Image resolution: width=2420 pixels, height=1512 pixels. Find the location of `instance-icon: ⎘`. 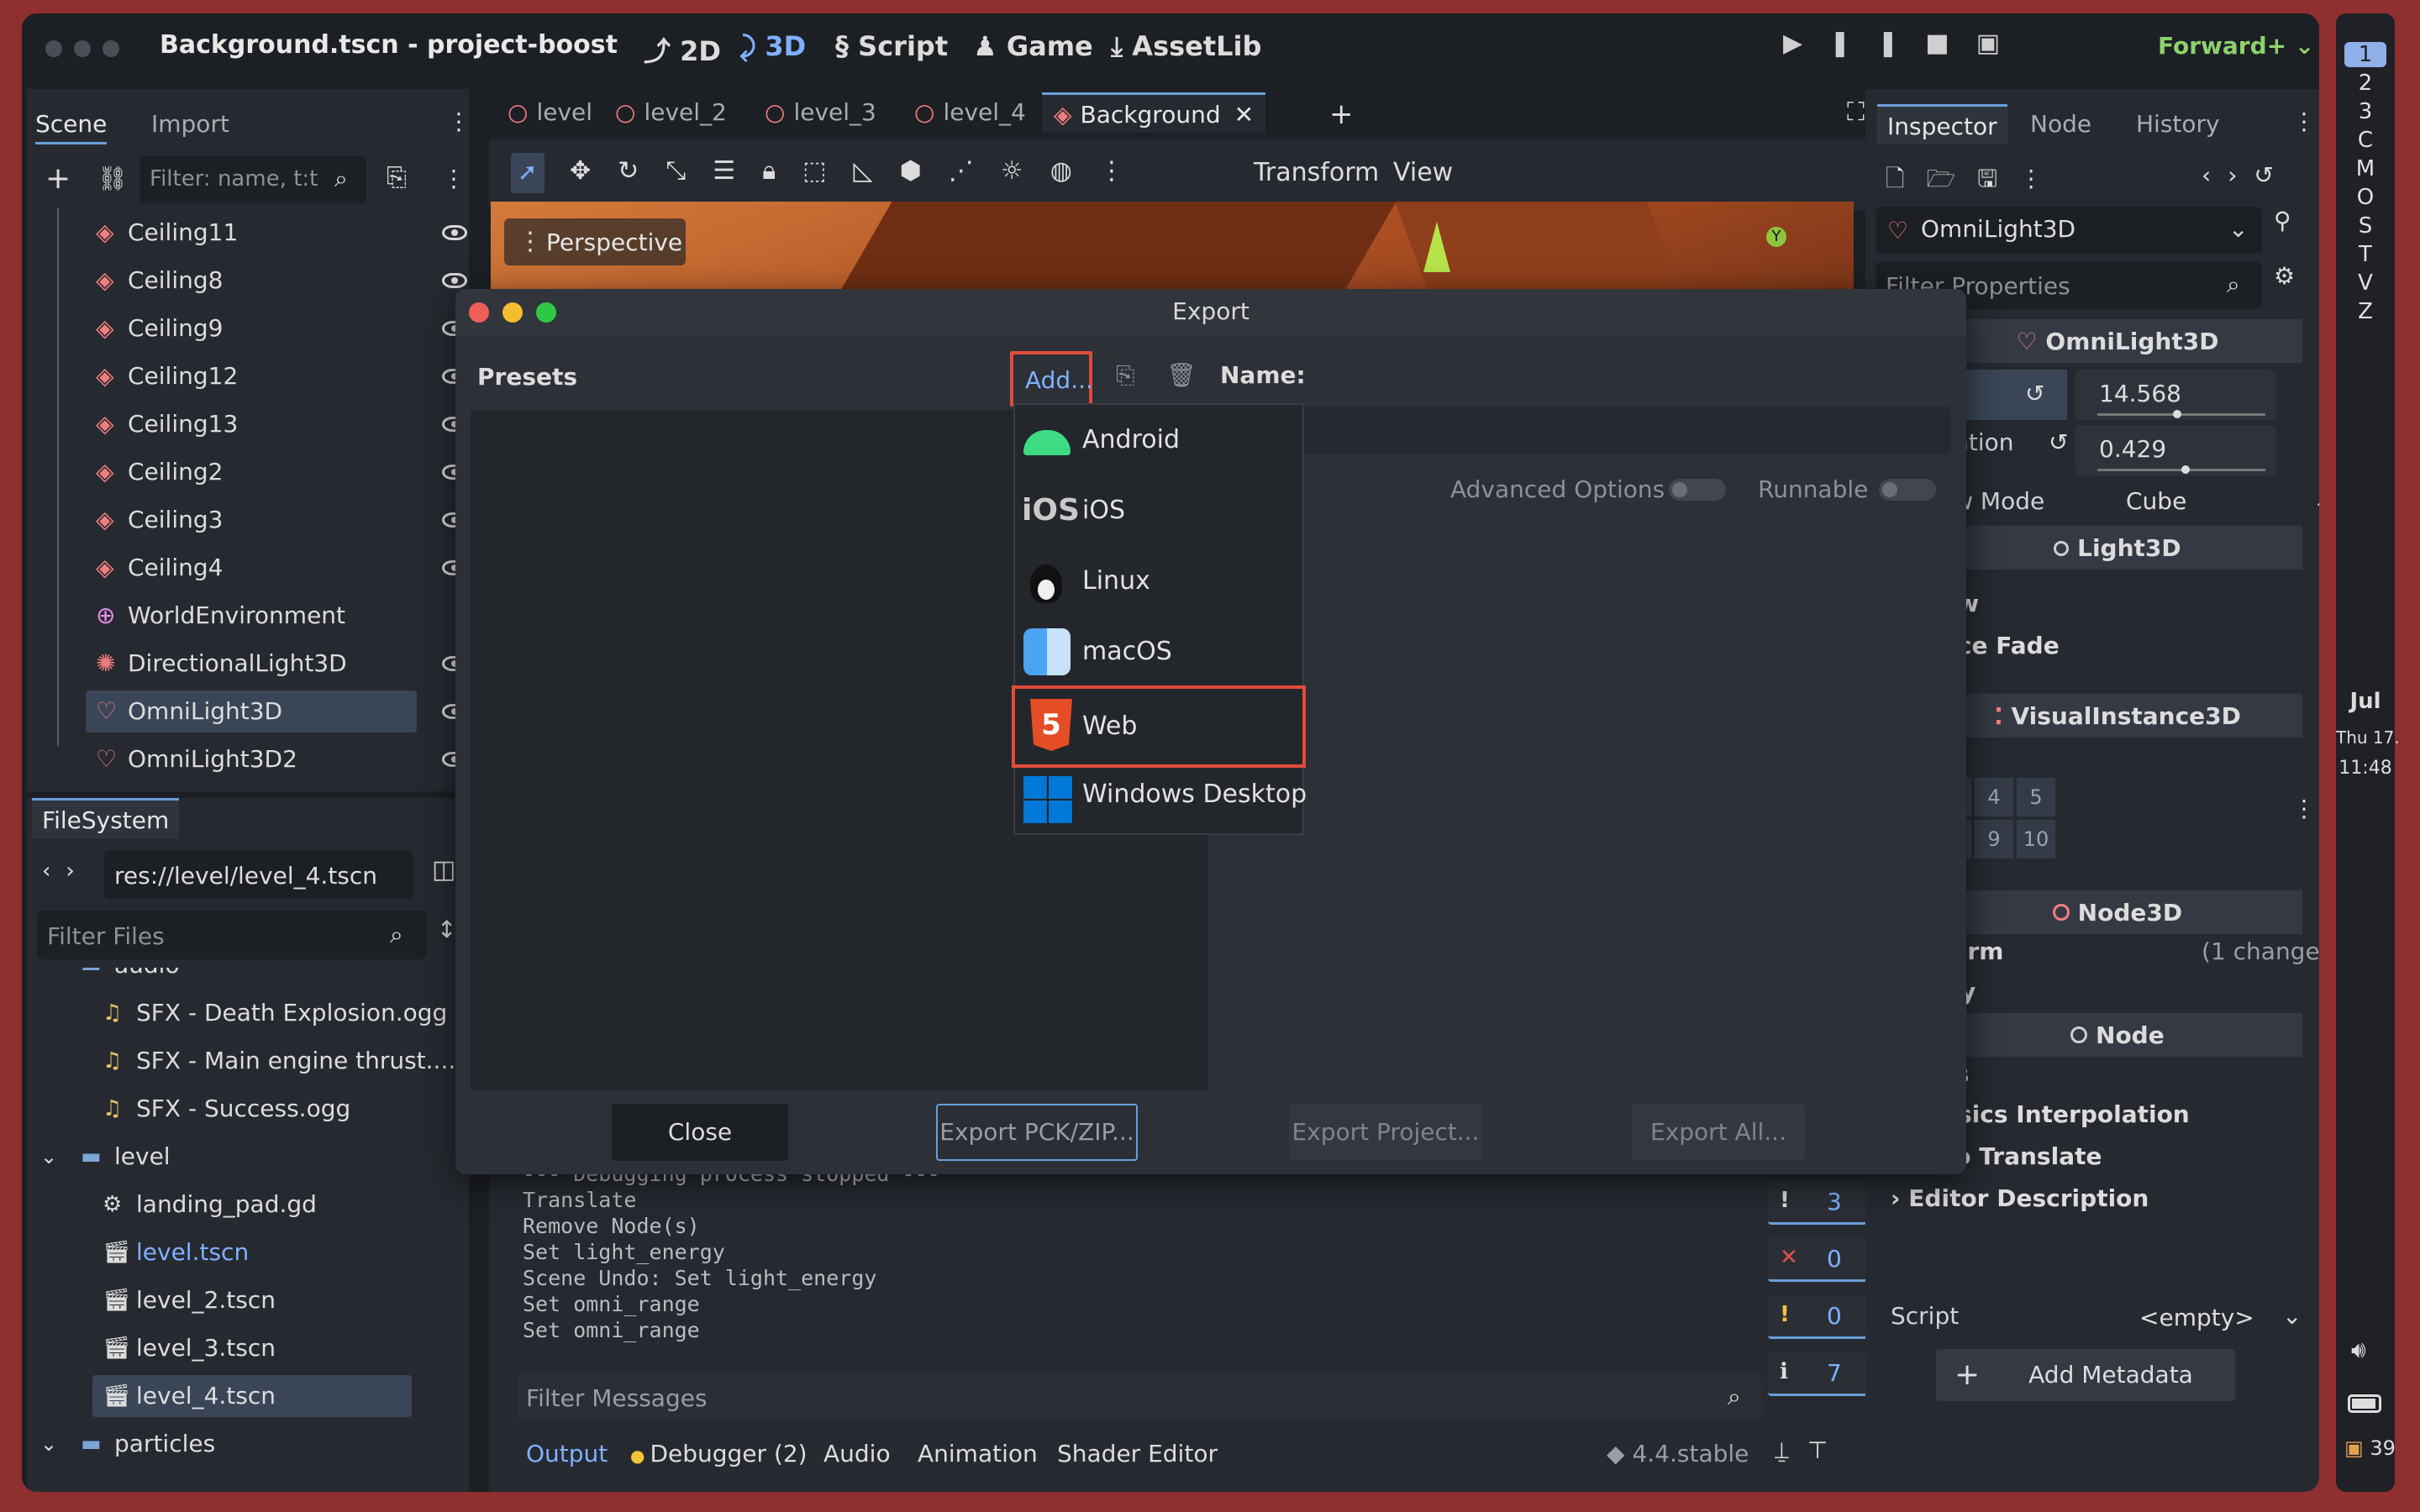

instance-icon: ⎘ is located at coordinates (397, 177).